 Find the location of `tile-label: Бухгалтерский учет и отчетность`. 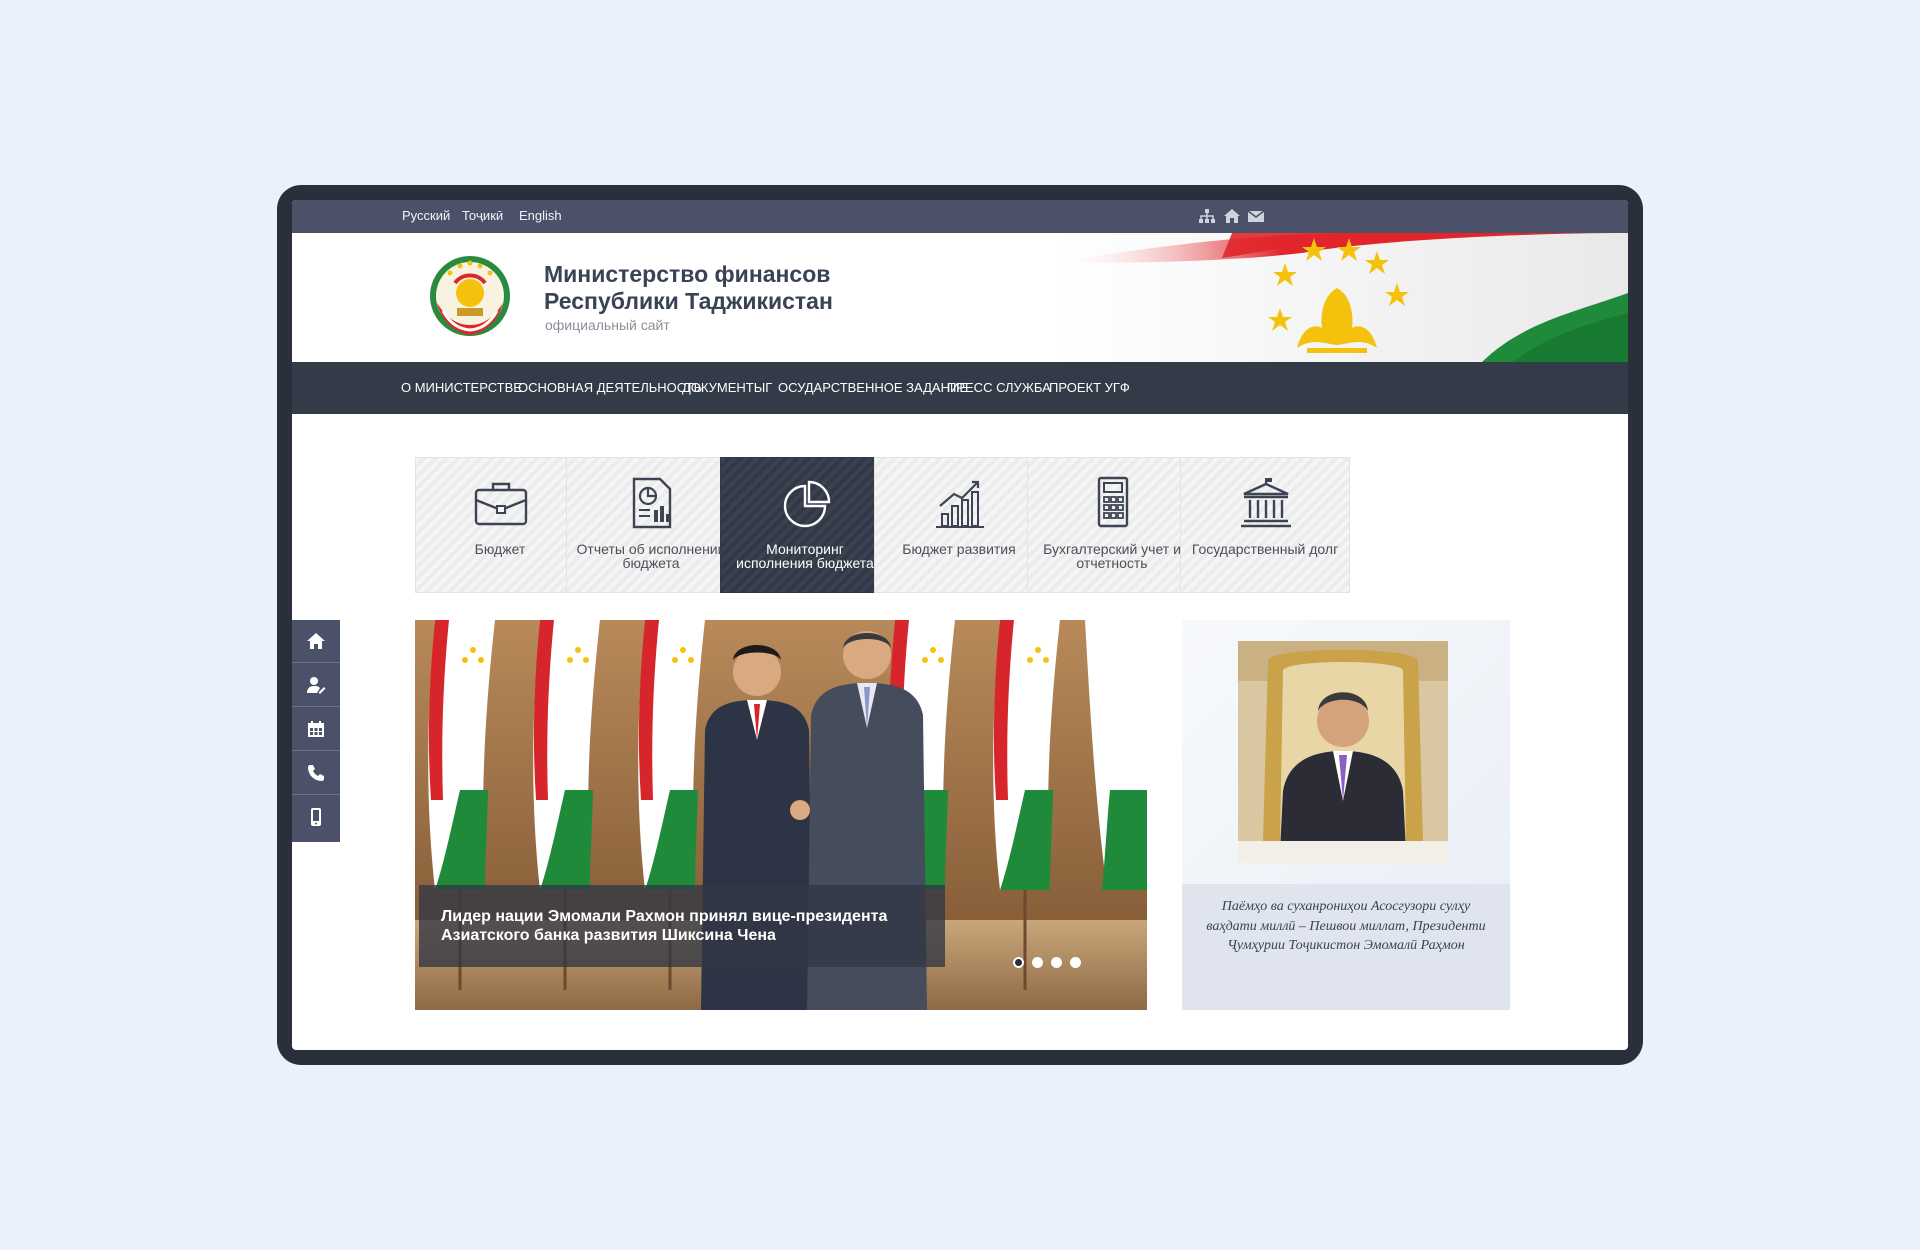

tile-label: Бухгалтерский учет и отчетность is located at coordinates (1112, 556).